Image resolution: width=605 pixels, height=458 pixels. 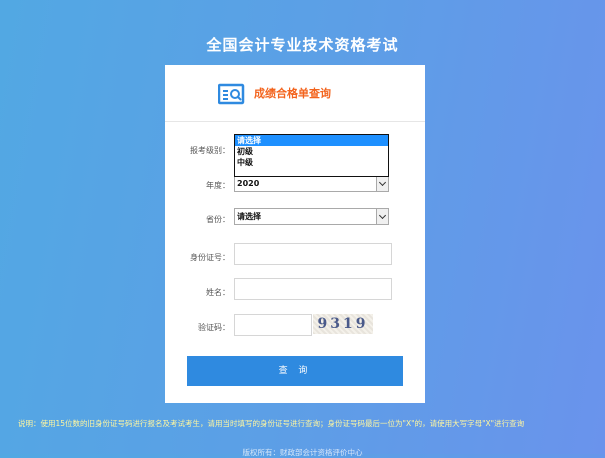 What do you see at coordinates (302, 45) in the screenshot?
I see `page-title: 全国会计专业技术资格考试` at bounding box center [302, 45].